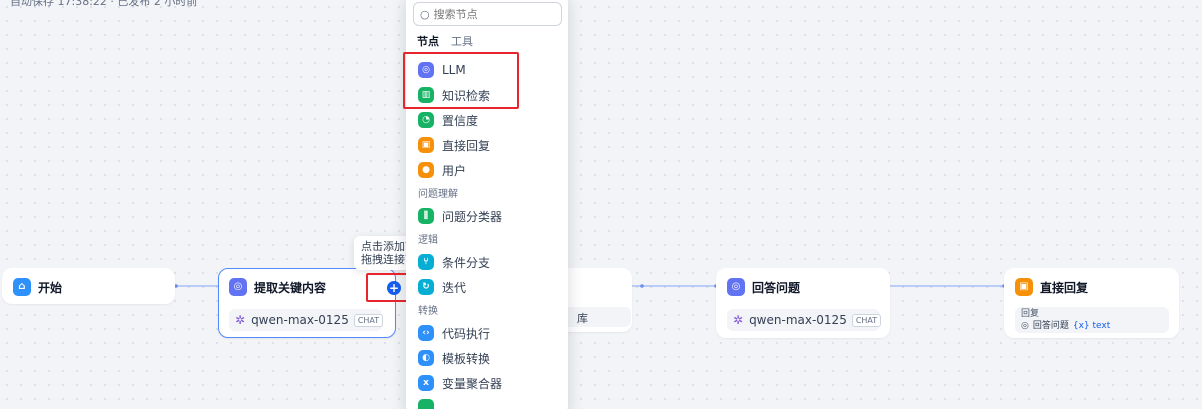 The height and width of the screenshot is (409, 1202). I want to click on picker-item-template: ◐ 模板转换, so click(454, 358).